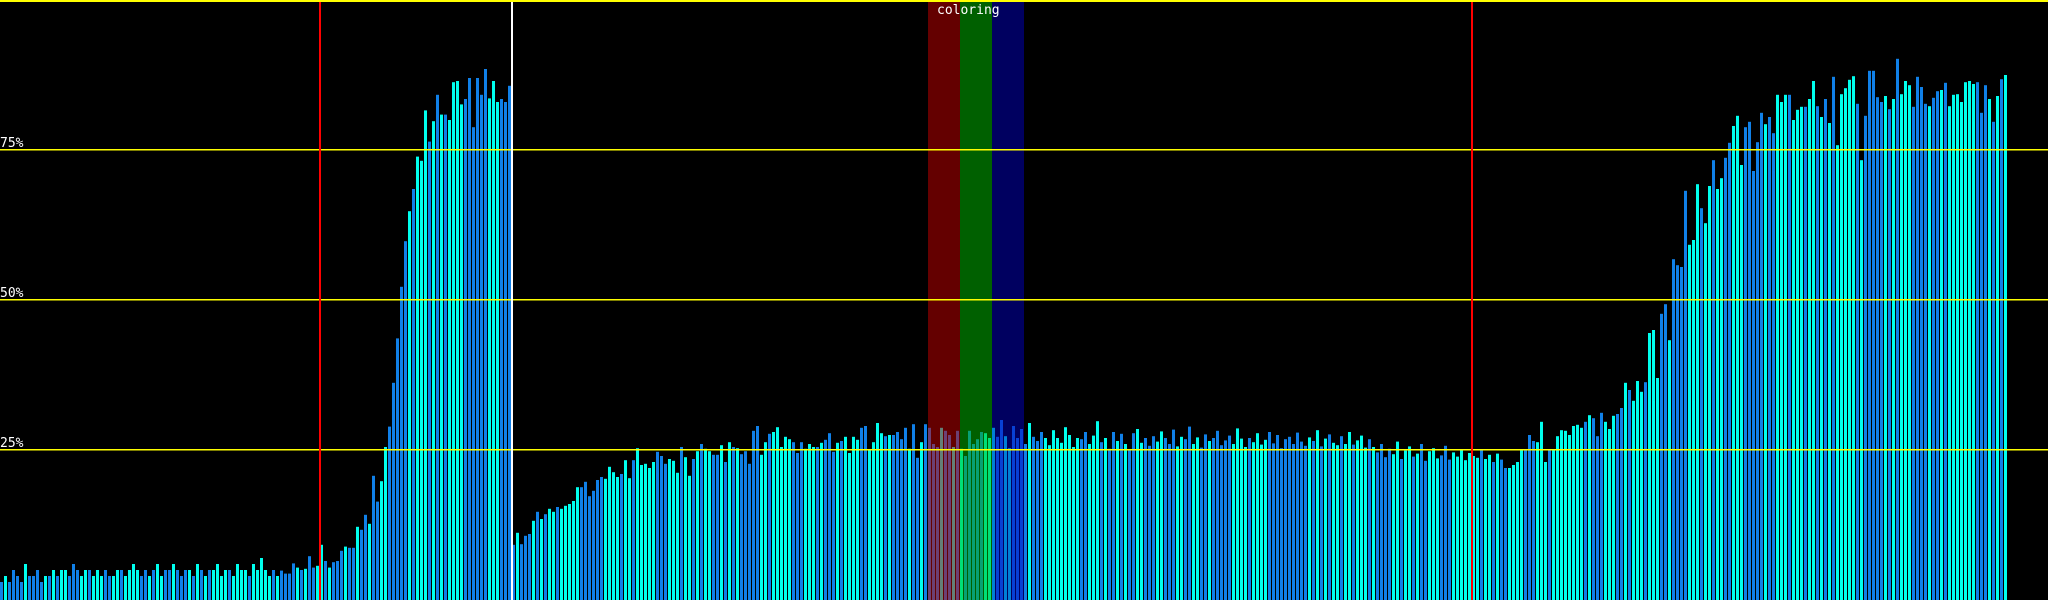  Describe the element at coordinates (512, 300) in the screenshot. I see `white-cursor-line` at that location.